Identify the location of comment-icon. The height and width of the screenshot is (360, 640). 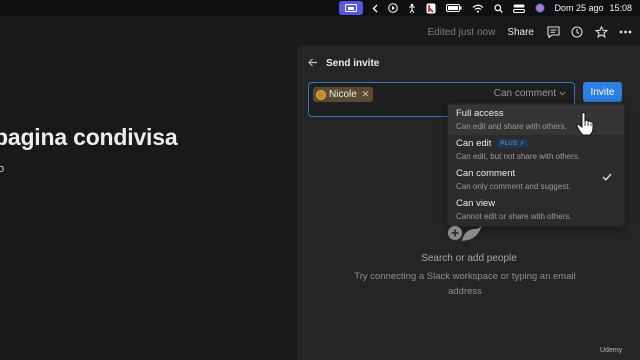
(553, 32).